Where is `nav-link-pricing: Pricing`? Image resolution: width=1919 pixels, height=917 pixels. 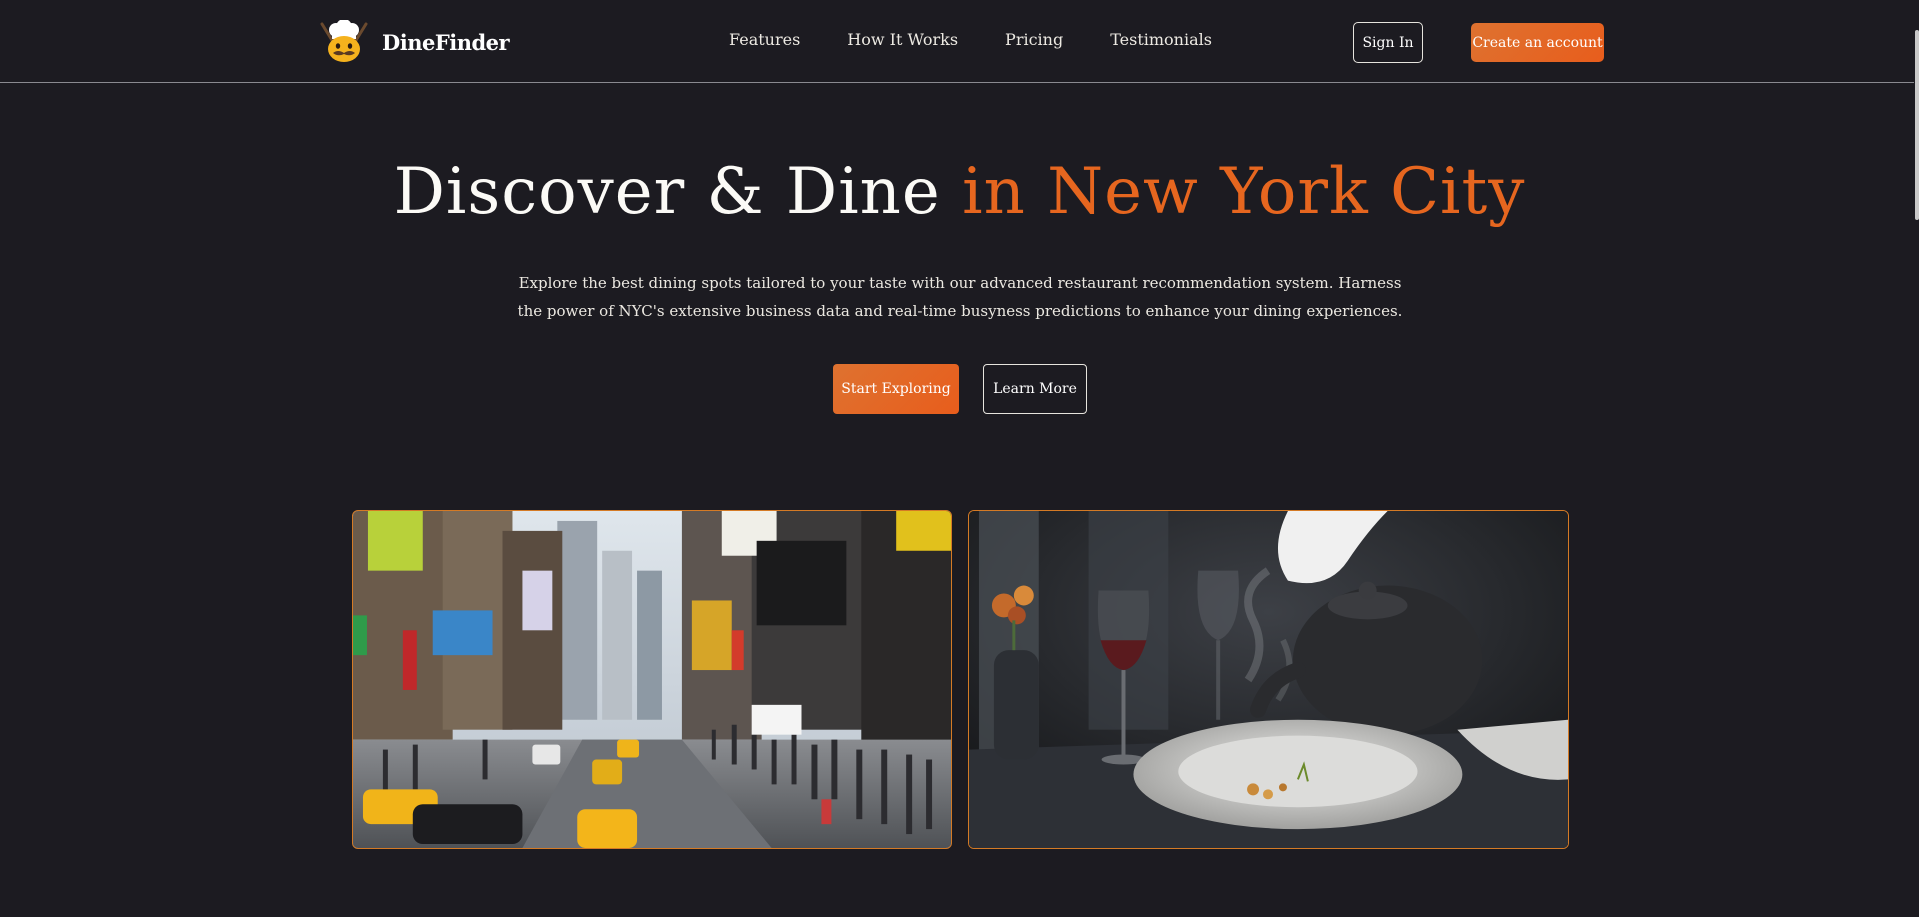 nav-link-pricing: Pricing is located at coordinates (1034, 39).